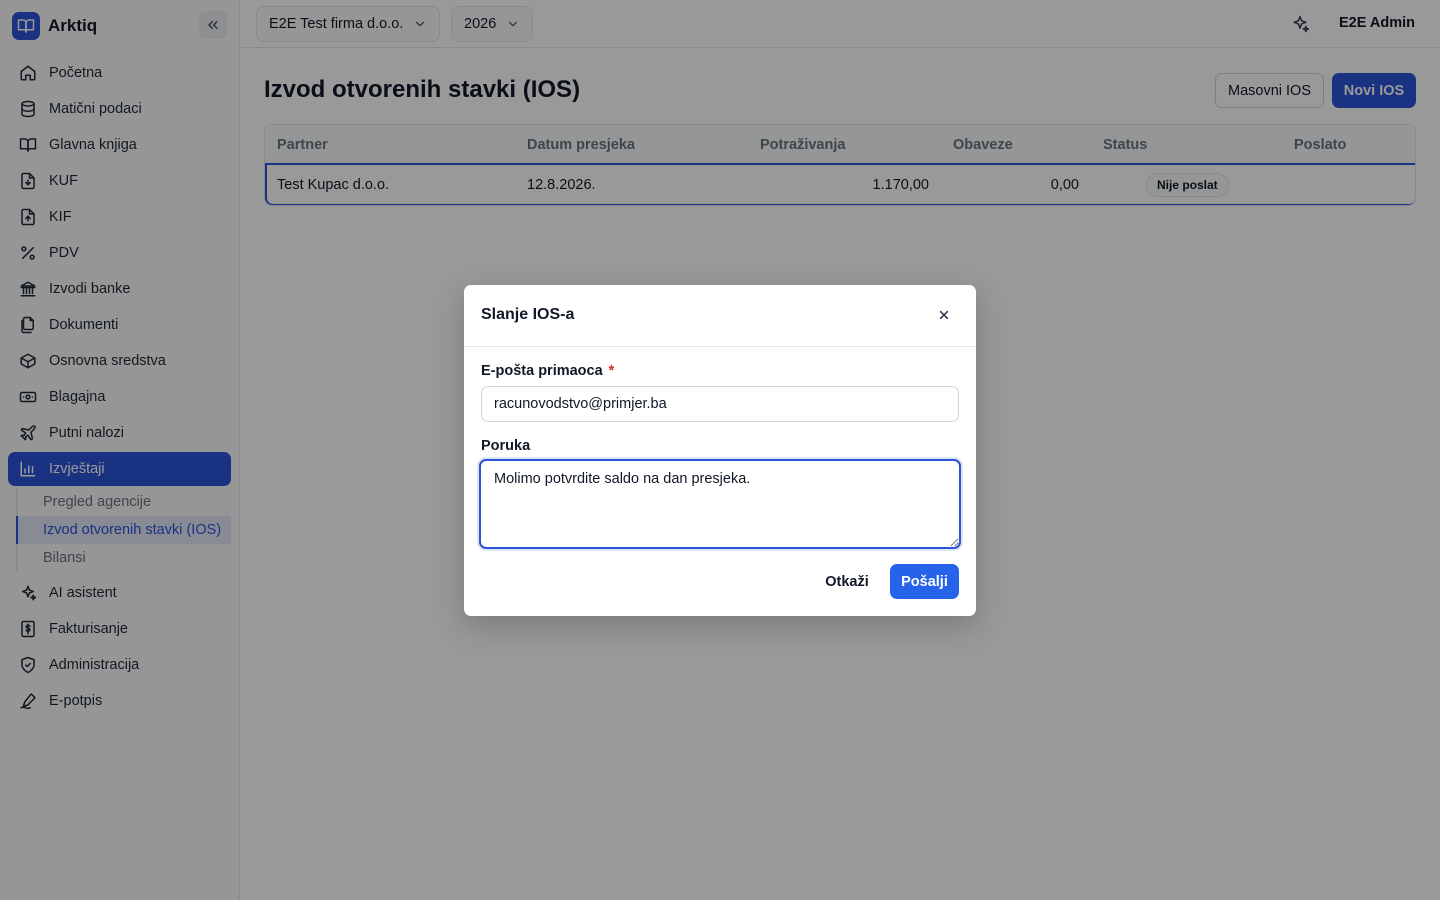 Image resolution: width=1440 pixels, height=900 pixels. What do you see at coordinates (506, 446) in the screenshot?
I see `message-label: Poruka` at bounding box center [506, 446].